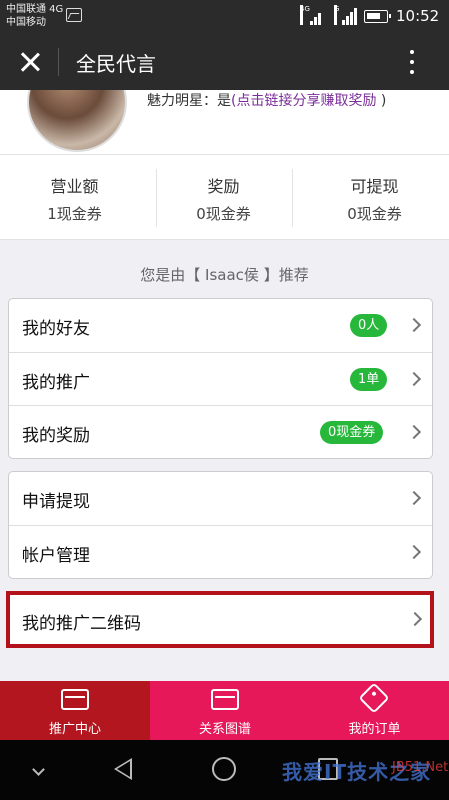 This screenshot has height=800, width=449. I want to click on close-icon, so click(30, 62).